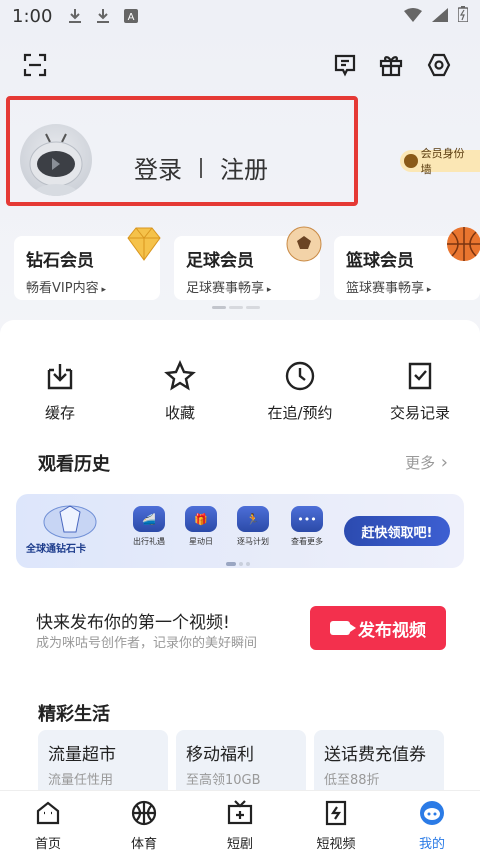 The image size is (480, 852). What do you see at coordinates (87, 263) in the screenshot?
I see `membership-card-diamond: 钻石会员 畅看VIP内容` at bounding box center [87, 263].